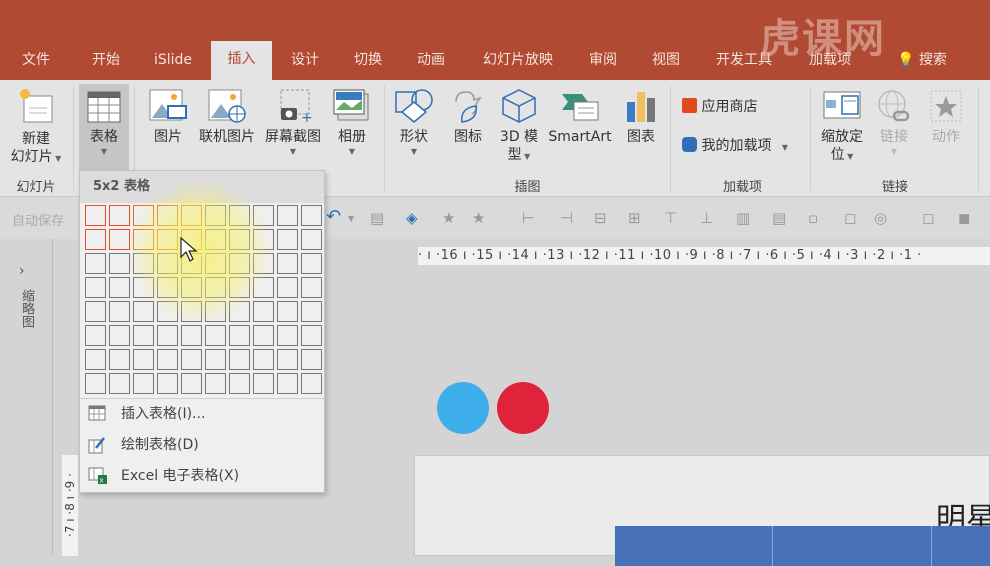 The width and height of the screenshot is (990, 566). What do you see at coordinates (523, 408) in the screenshot?
I see `red-circle-shape` at bounding box center [523, 408].